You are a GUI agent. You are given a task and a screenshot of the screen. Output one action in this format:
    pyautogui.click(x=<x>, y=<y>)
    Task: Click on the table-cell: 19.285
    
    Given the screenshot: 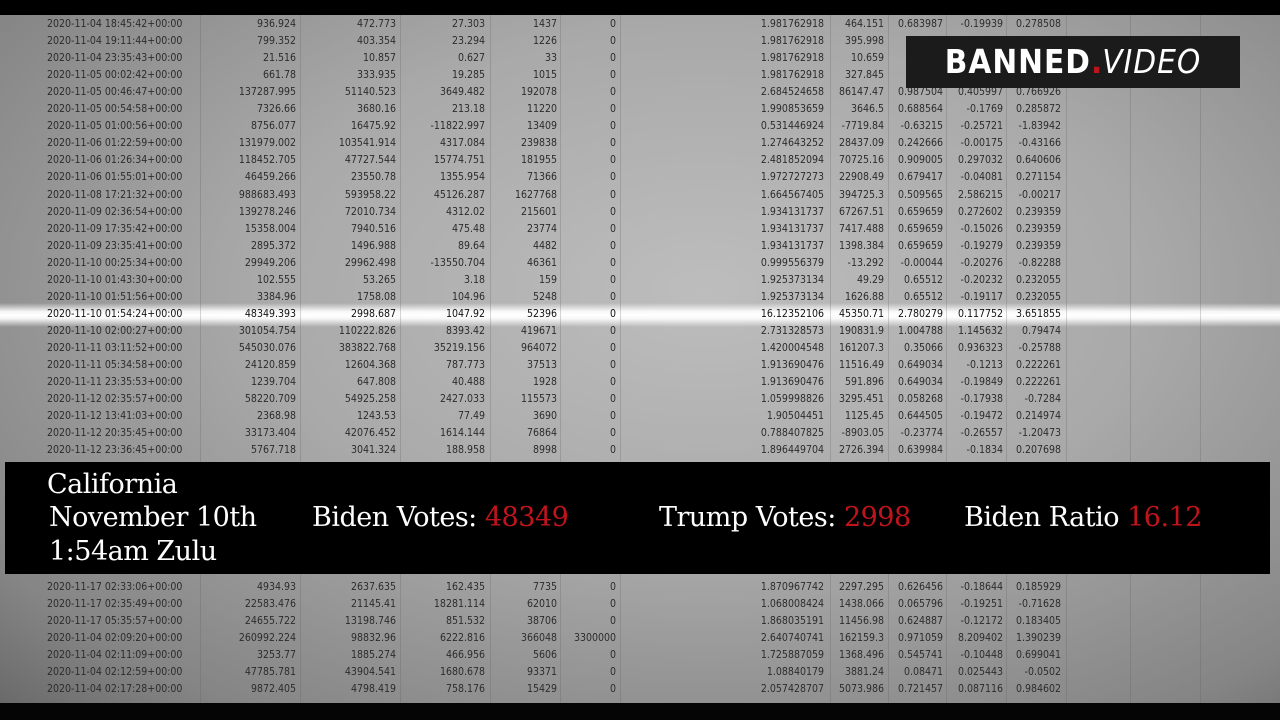 What is the action you would take?
    pyautogui.click(x=468, y=75)
    